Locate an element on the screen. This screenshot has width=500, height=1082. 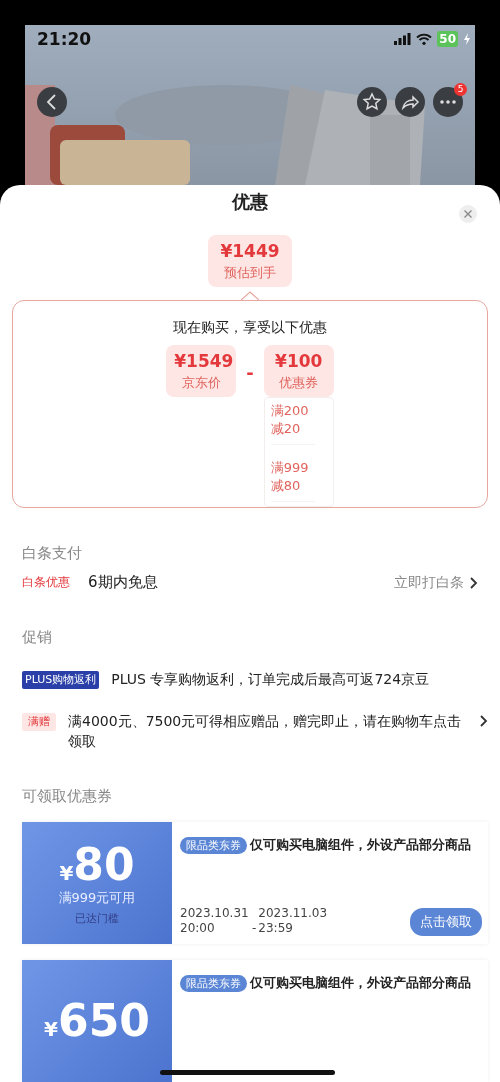
section-heading: 可领取优惠券 is located at coordinates (67, 796).